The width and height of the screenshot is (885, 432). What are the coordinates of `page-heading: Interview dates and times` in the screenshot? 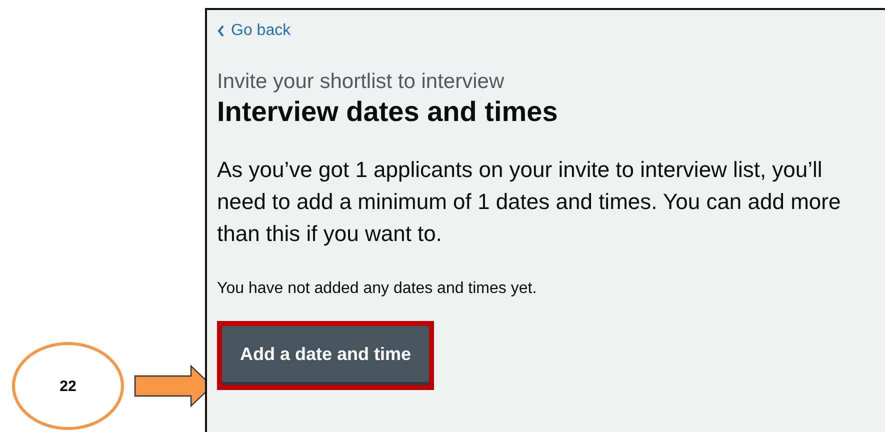 It's located at (387, 112).